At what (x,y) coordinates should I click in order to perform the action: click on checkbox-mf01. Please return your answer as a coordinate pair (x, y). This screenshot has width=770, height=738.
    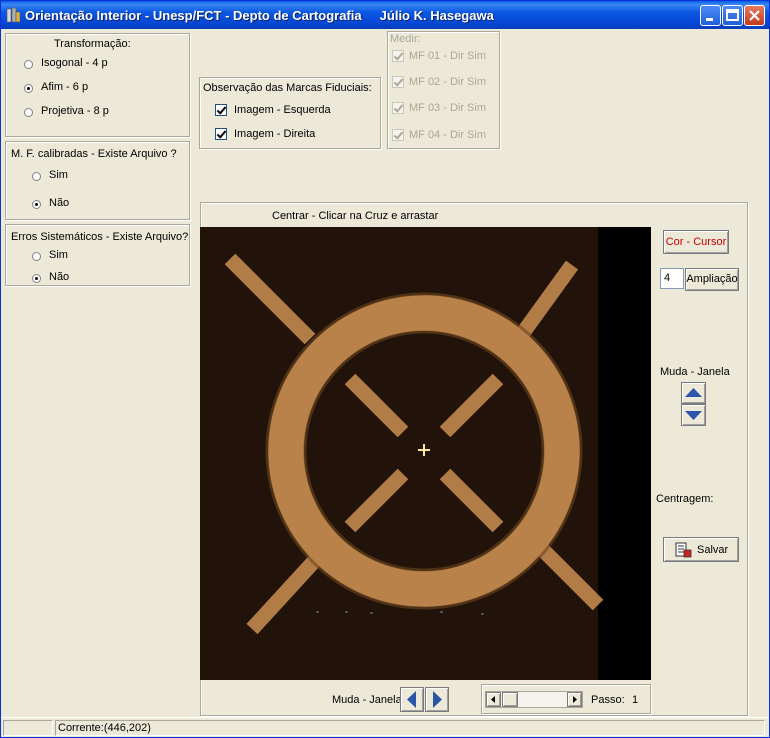
    Looking at the image, I should click on (398, 56).